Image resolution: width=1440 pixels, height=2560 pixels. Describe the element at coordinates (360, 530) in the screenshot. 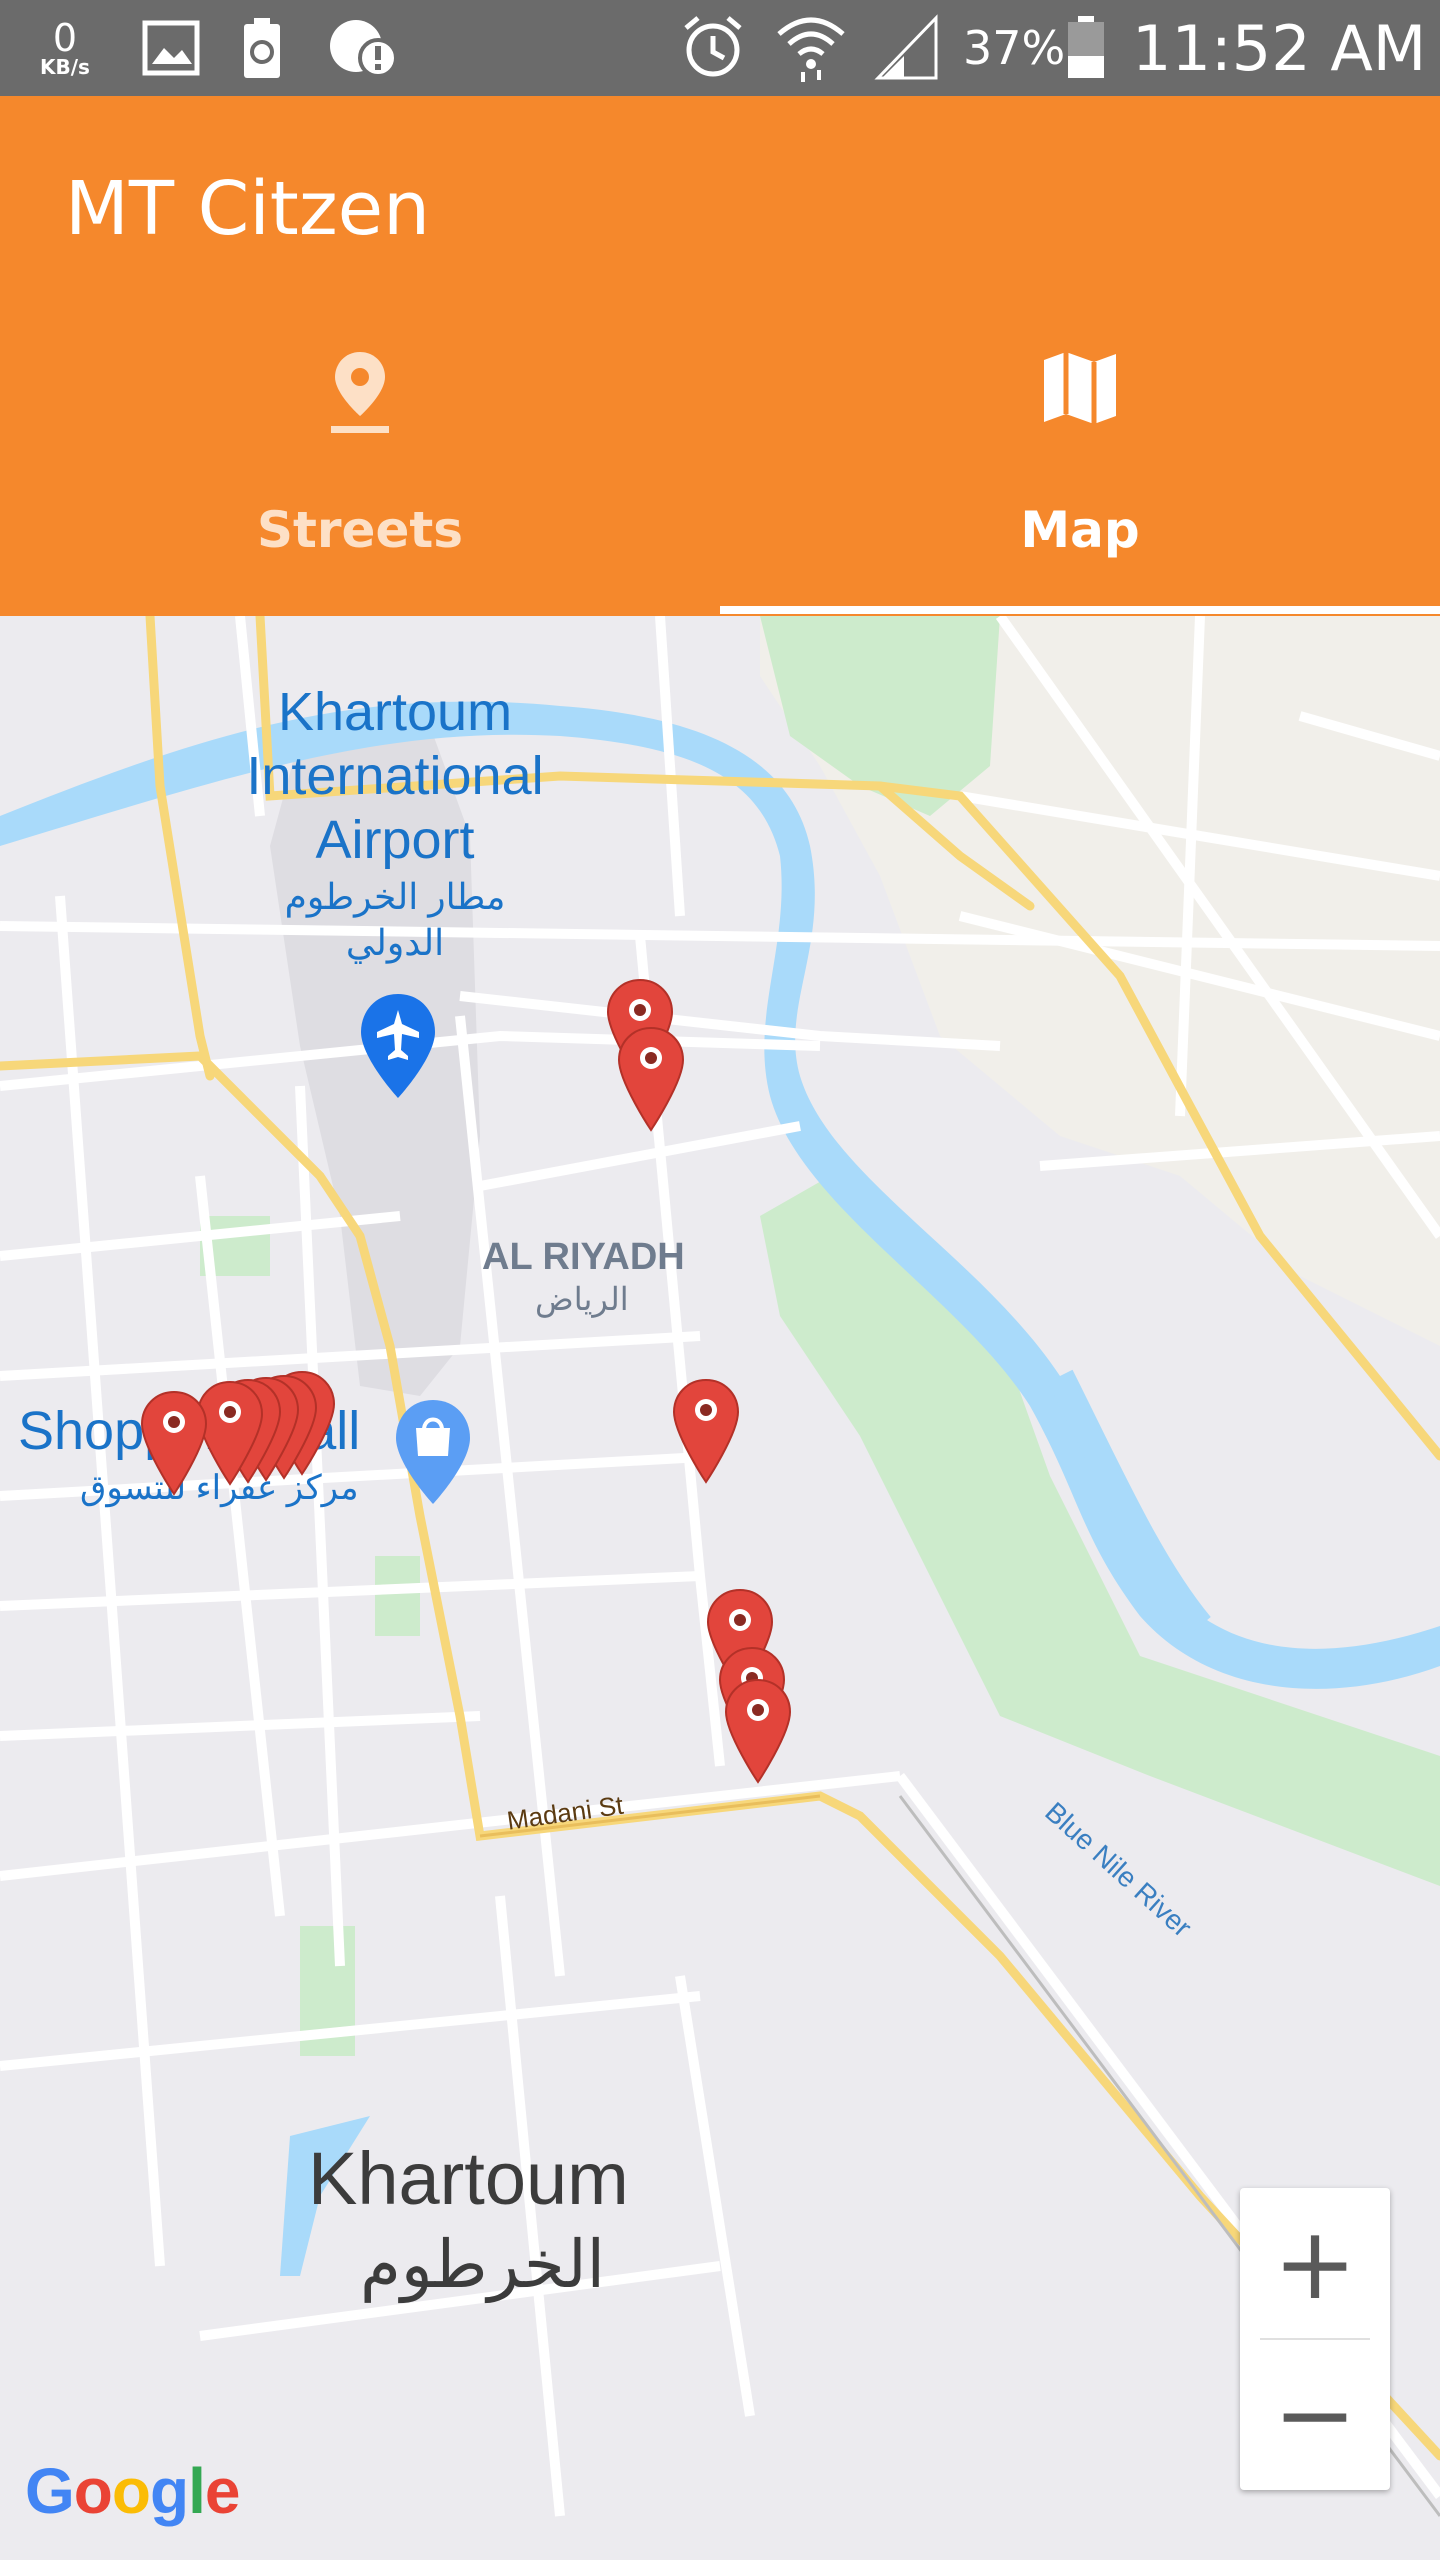

I see `tab-streets-label: Streets` at that location.